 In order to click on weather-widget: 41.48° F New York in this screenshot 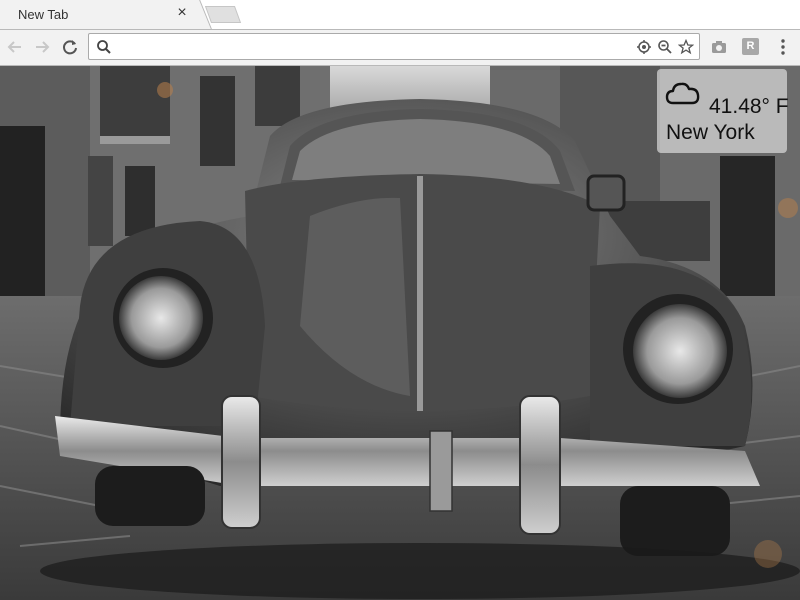, I will do `click(723, 111)`.